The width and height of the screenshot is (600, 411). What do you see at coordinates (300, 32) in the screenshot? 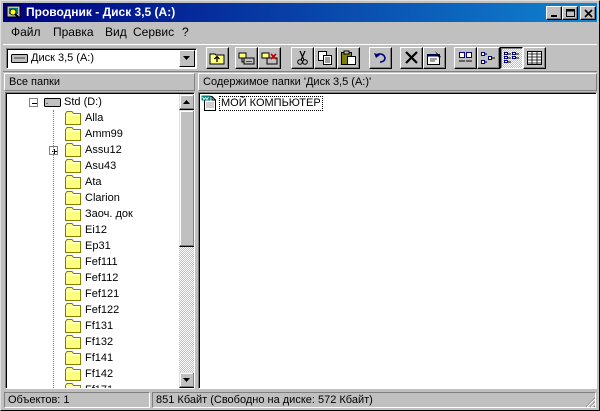
I see `menu-bar: Файл Правка Вид Сервис ?` at bounding box center [300, 32].